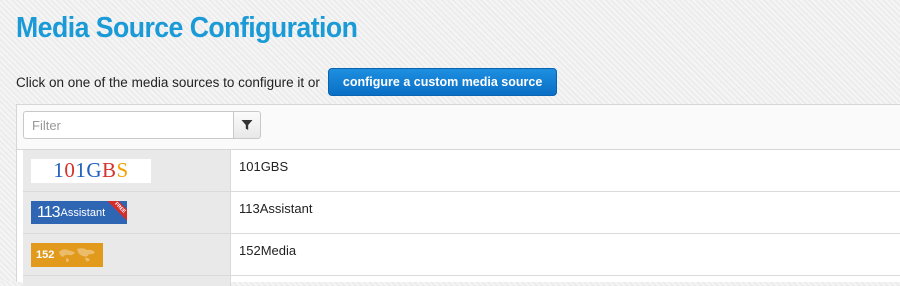 The image size is (900, 286). I want to click on logo-letter: G, so click(94, 170).